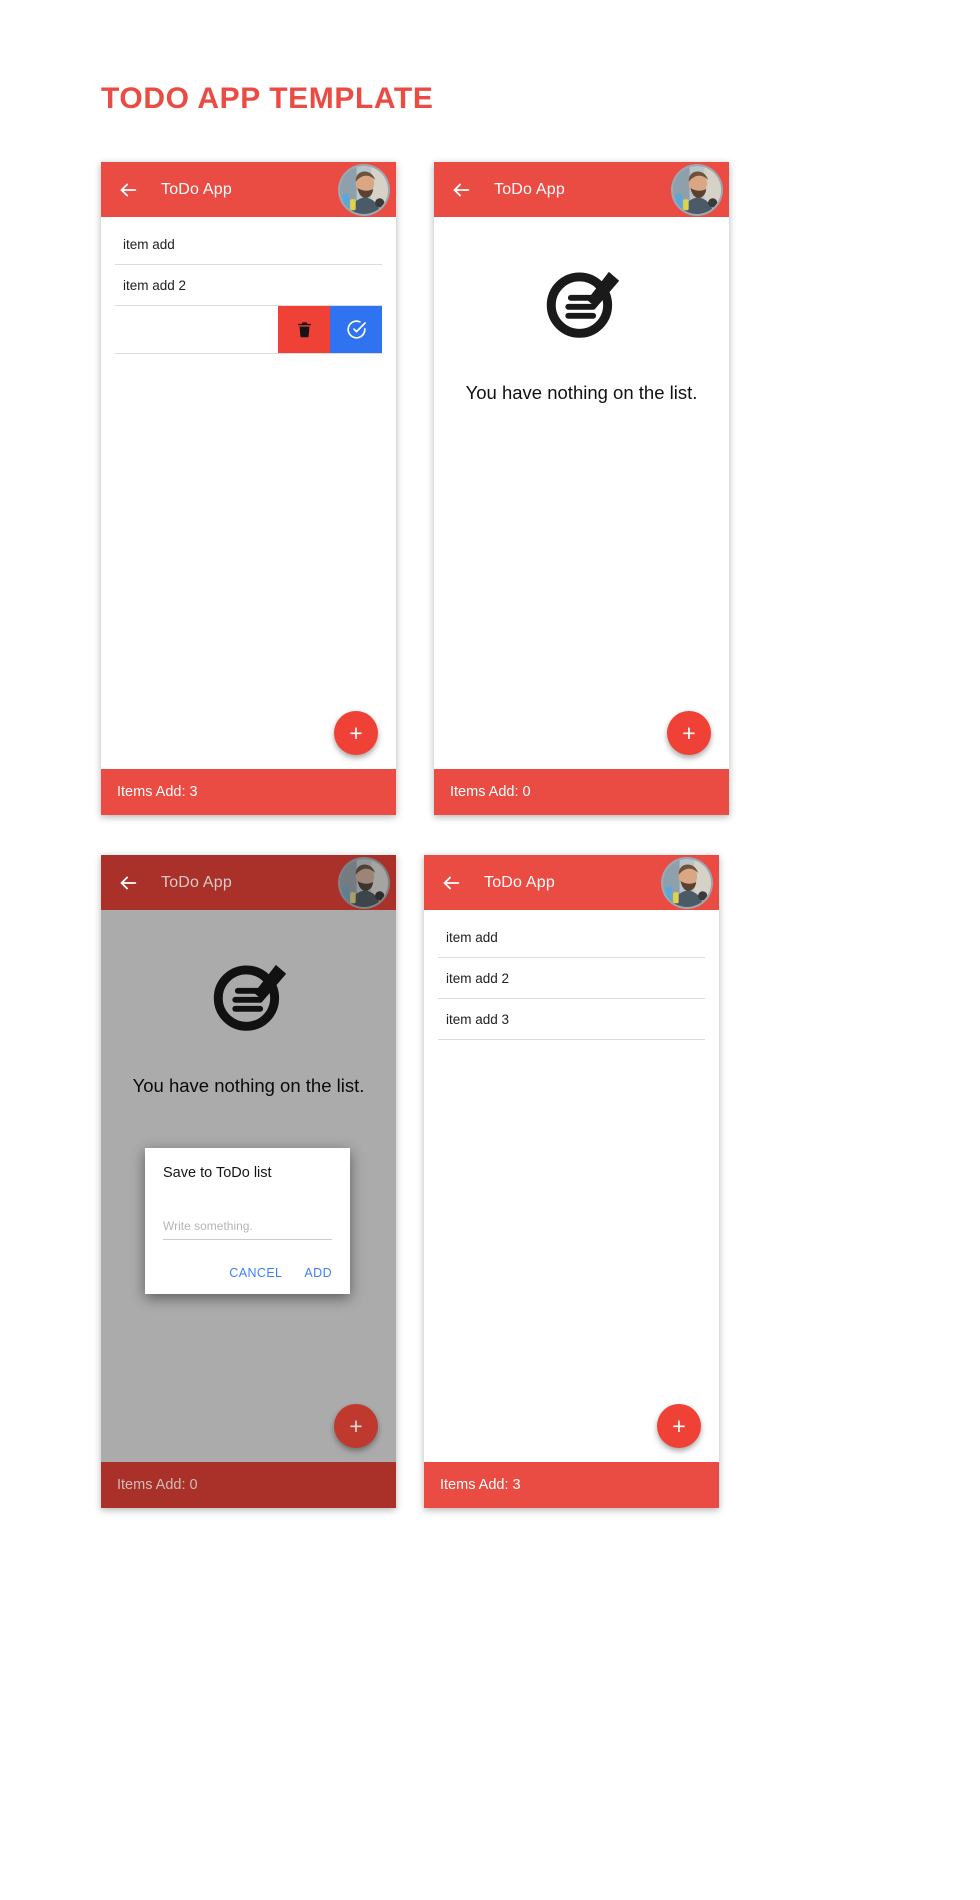 The image size is (980, 1900). I want to click on check-circle-icon, so click(356, 329).